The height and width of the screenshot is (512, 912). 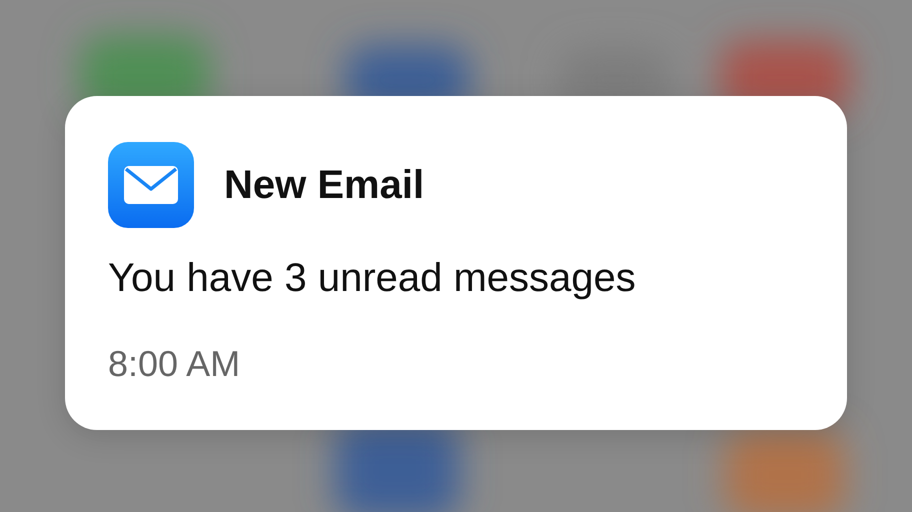 What do you see at coordinates (151, 185) in the screenshot?
I see `mail-app-icon` at bounding box center [151, 185].